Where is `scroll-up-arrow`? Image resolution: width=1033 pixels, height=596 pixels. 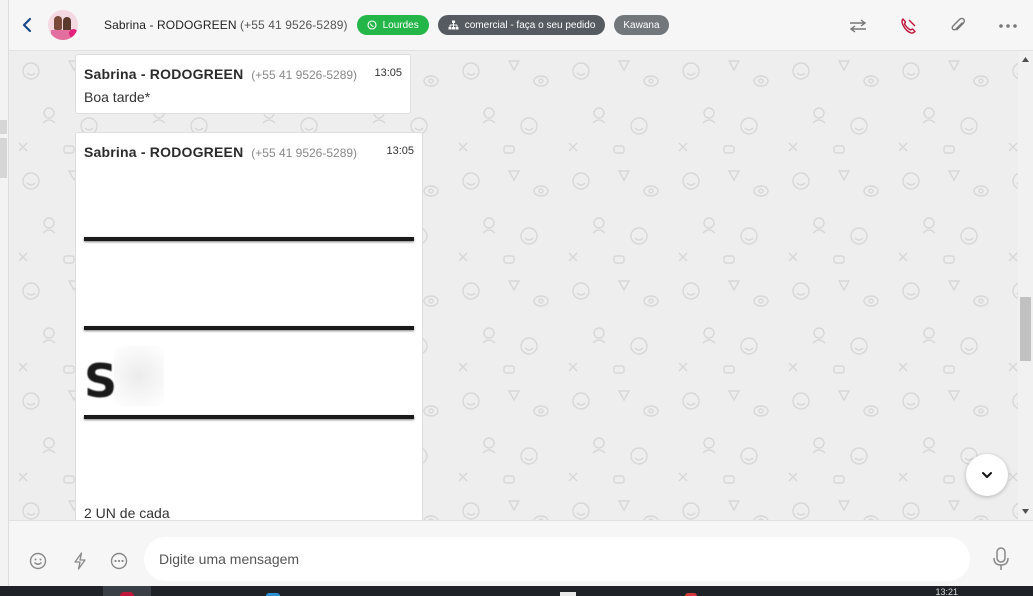
scroll-up-arrow is located at coordinates (1025, 59).